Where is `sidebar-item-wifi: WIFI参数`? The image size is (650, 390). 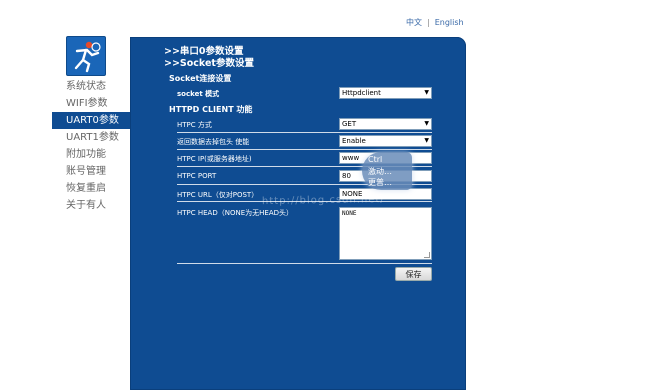 sidebar-item-wifi: WIFI参数 is located at coordinates (92, 103).